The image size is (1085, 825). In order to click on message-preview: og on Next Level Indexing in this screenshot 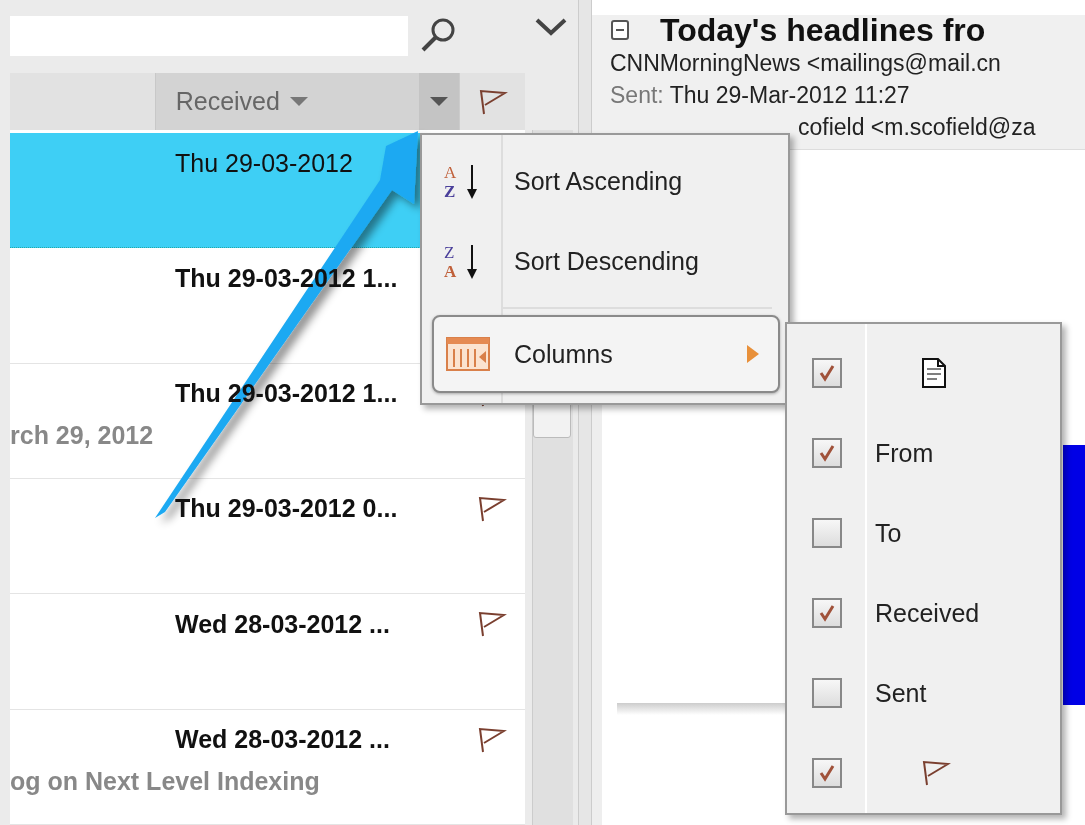, I will do `click(165, 780)`.